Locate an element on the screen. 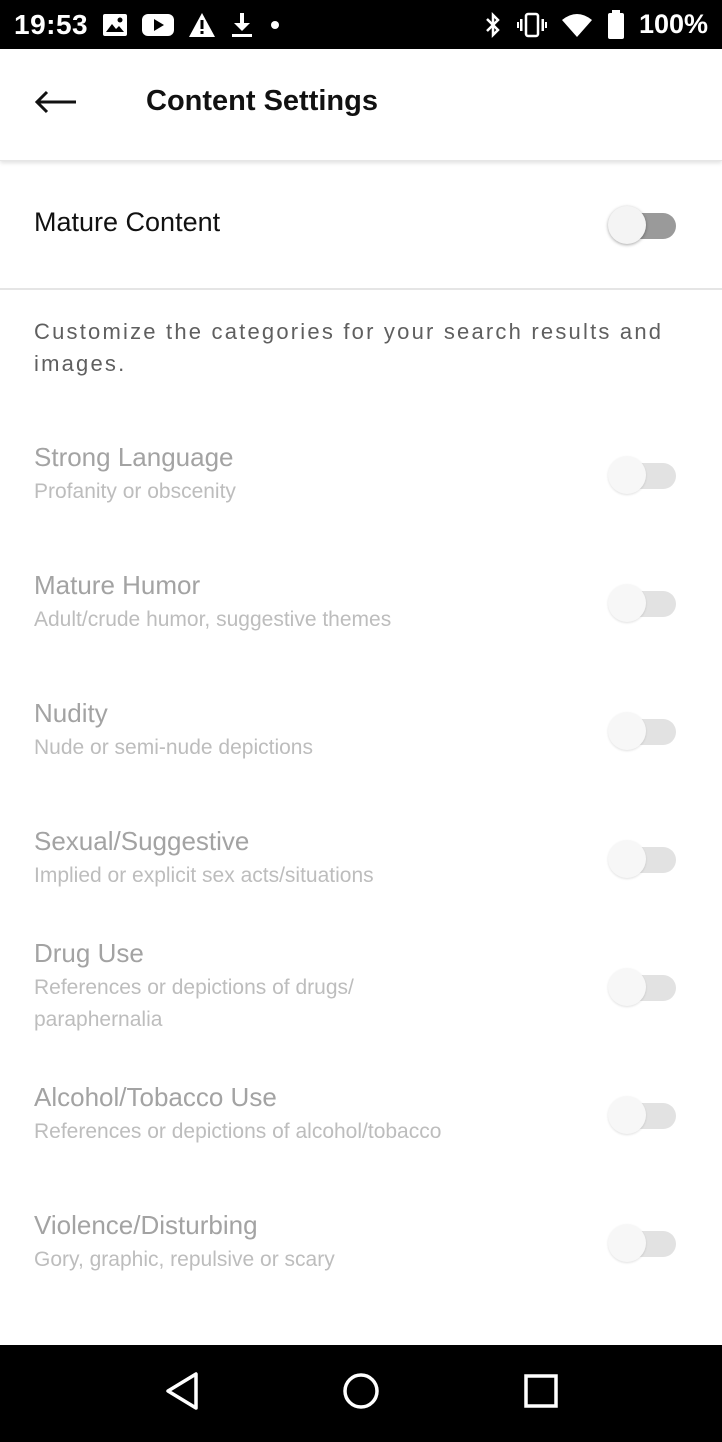 This screenshot has width=722, height=1442. category-title: Alcohol/Tobacco Use is located at coordinates (155, 1097).